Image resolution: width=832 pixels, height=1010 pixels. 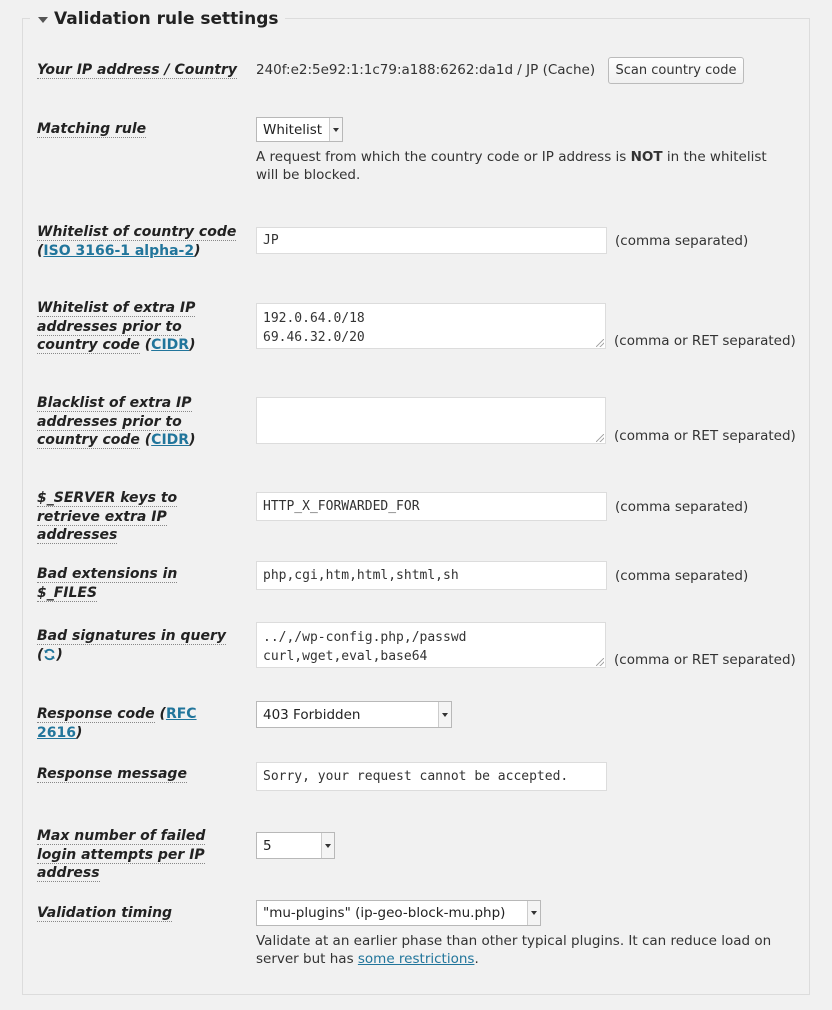 I want to click on matching-rule-select: Whitelist, so click(x=299, y=129).